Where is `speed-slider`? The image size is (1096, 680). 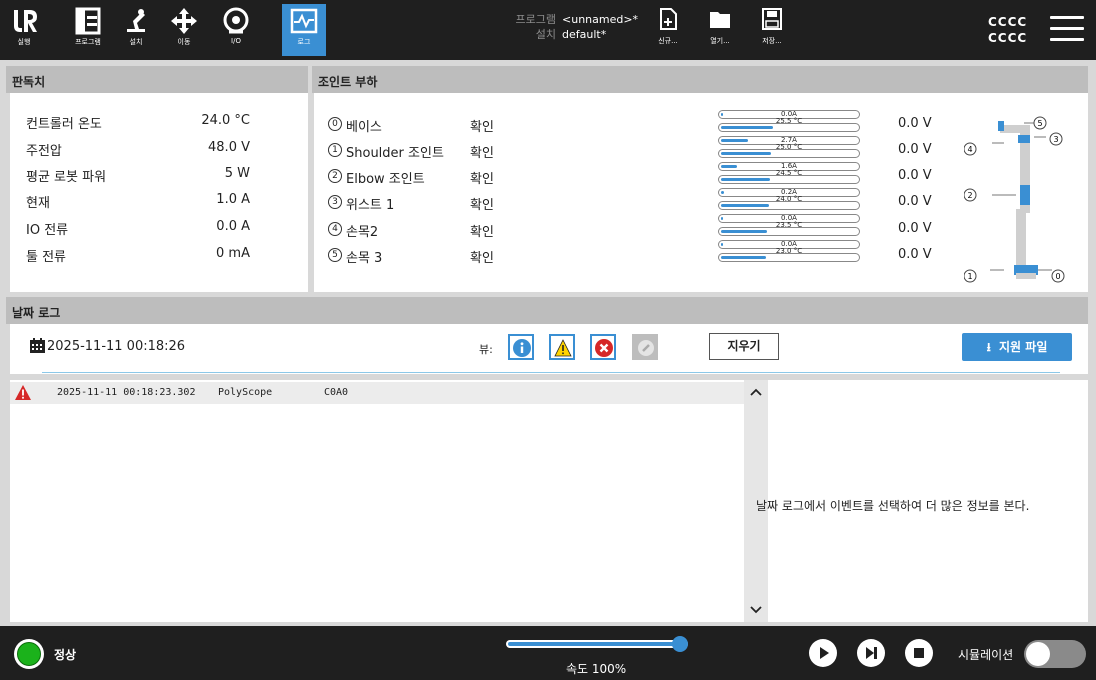
speed-slider is located at coordinates (597, 644).